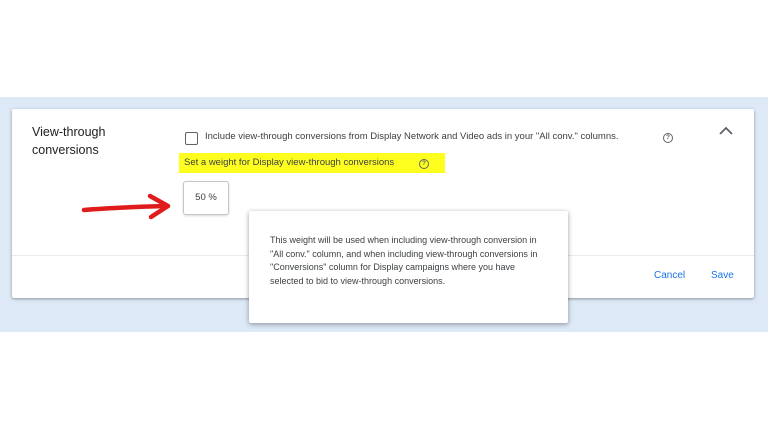 This screenshot has width=768, height=432. Describe the element at coordinates (722, 276) in the screenshot. I see `save-button: Save` at that location.